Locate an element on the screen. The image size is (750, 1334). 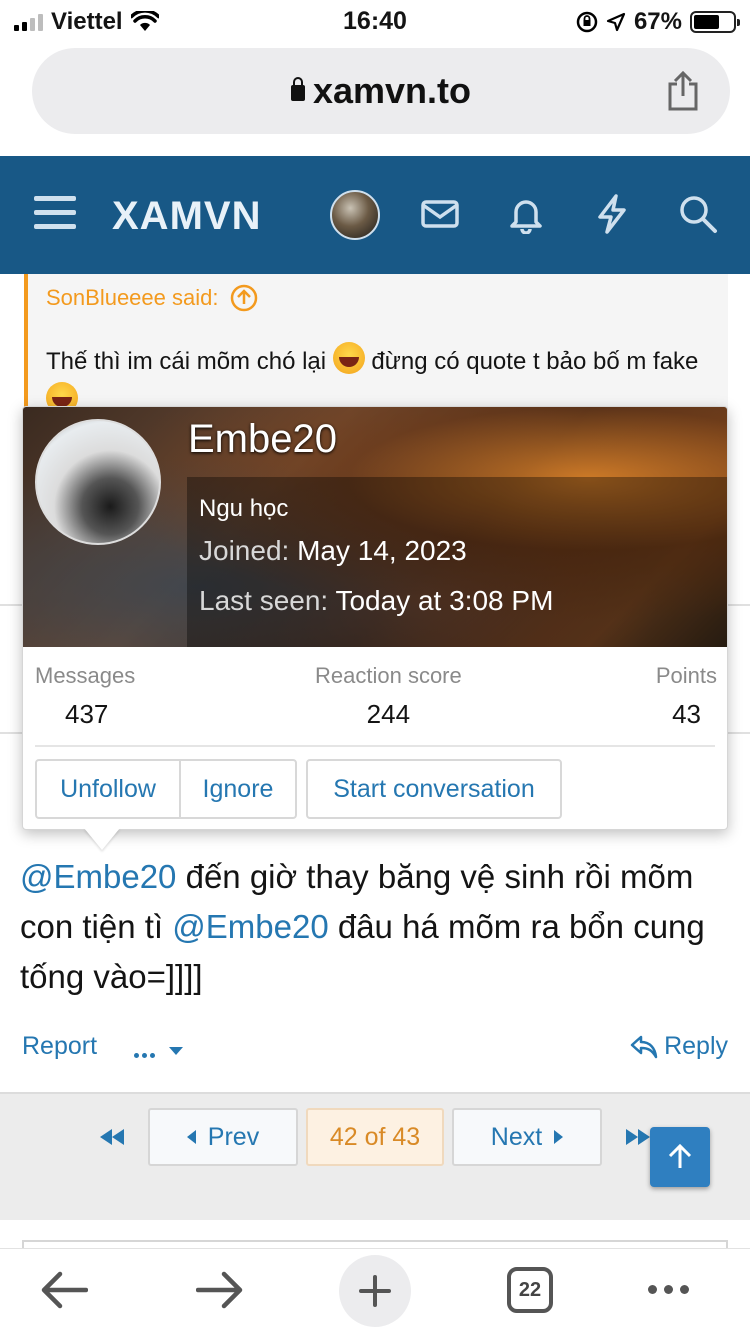
last-page-icon is located at coordinates (638, 1137).